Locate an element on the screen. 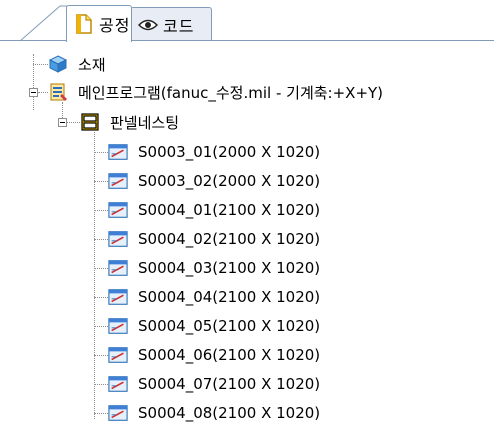 The width and height of the screenshot is (494, 427). nesting-collapse-toggle is located at coordinates (62, 122).